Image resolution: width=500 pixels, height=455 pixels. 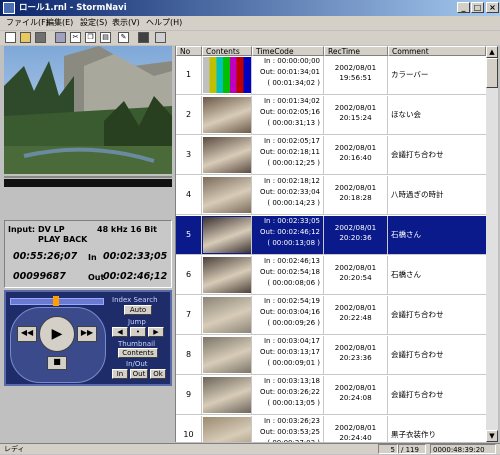 I want to click on auto-button: Auto, so click(x=138, y=310).